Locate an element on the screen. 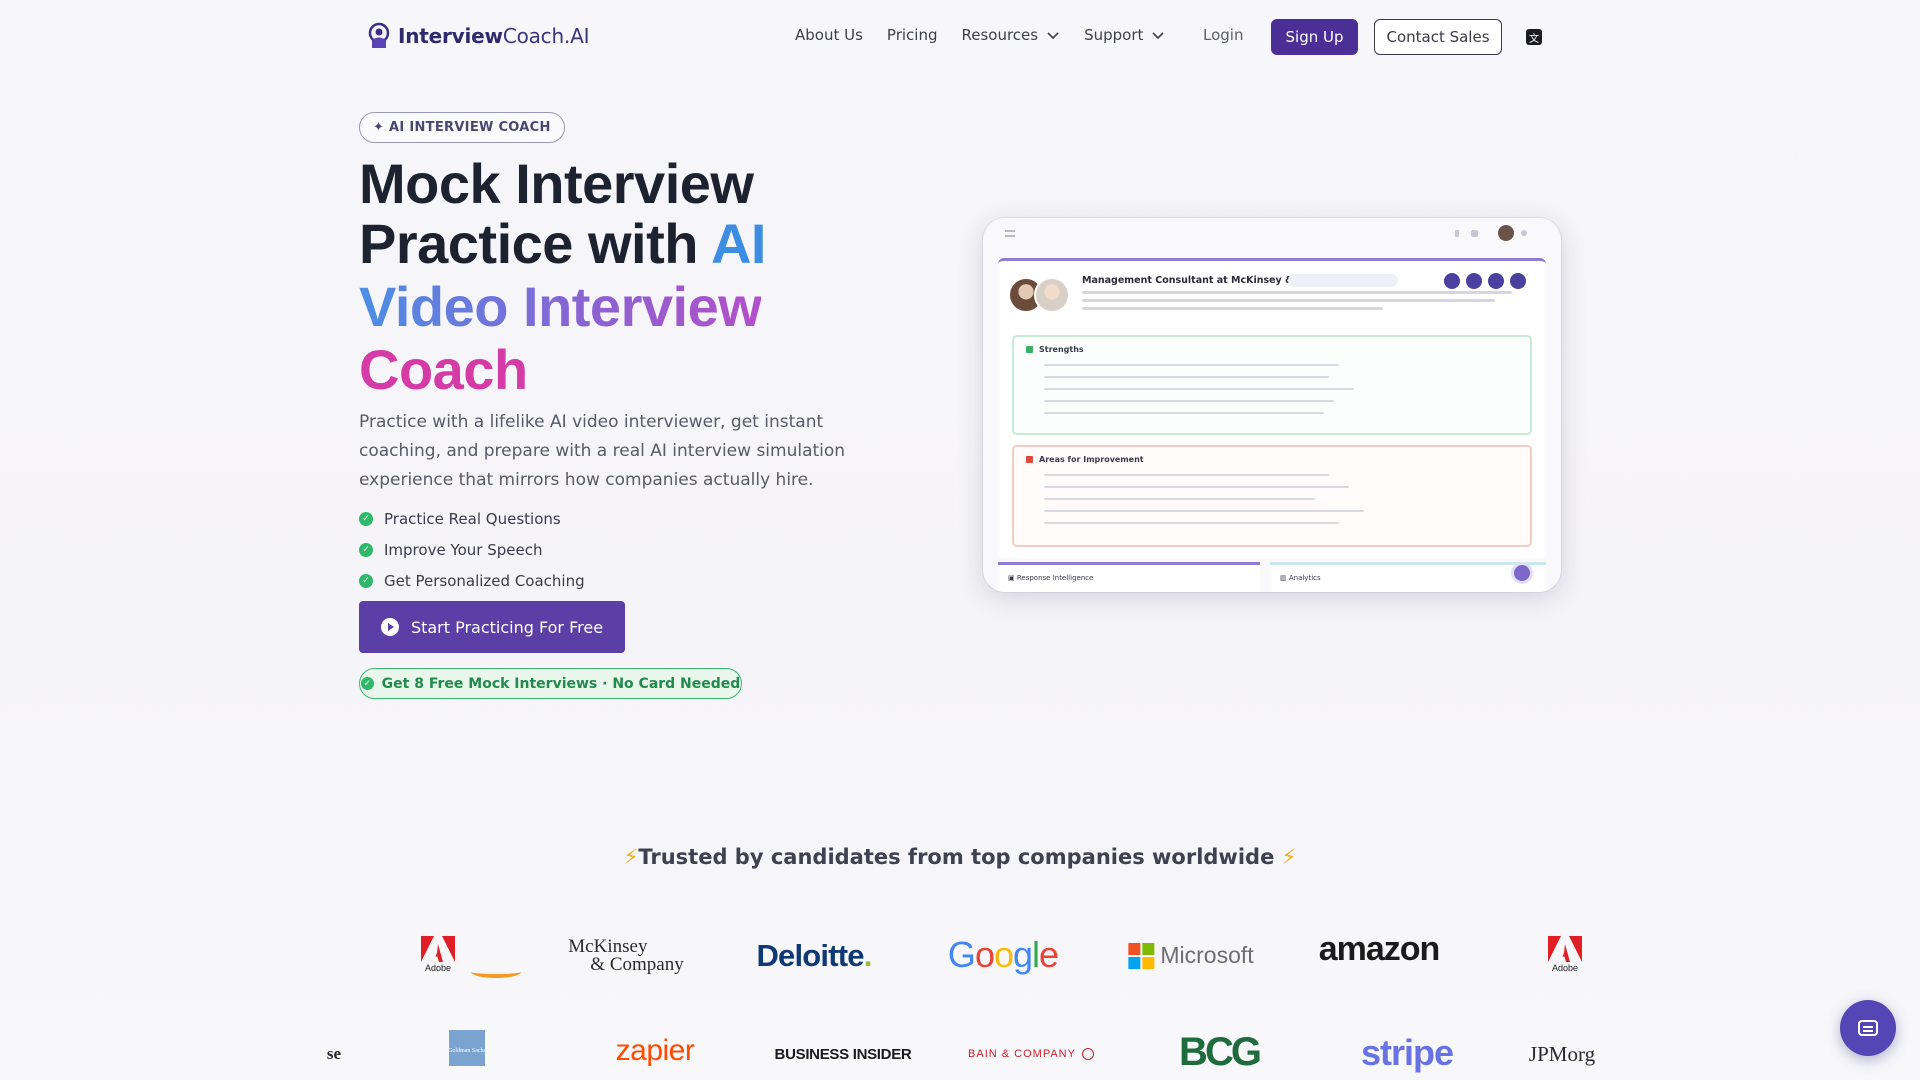  nav-resources: Resources is located at coordinates (1010, 35).